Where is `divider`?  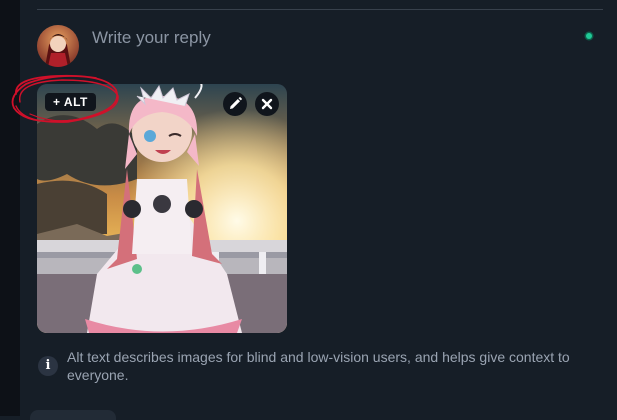
divider is located at coordinates (320, 9).